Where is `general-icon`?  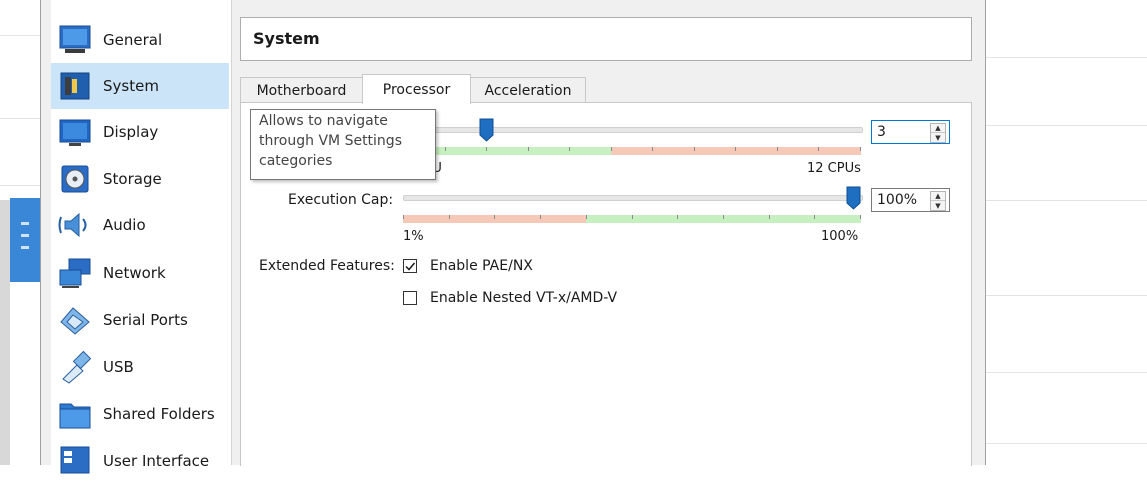
general-icon is located at coordinates (75, 40).